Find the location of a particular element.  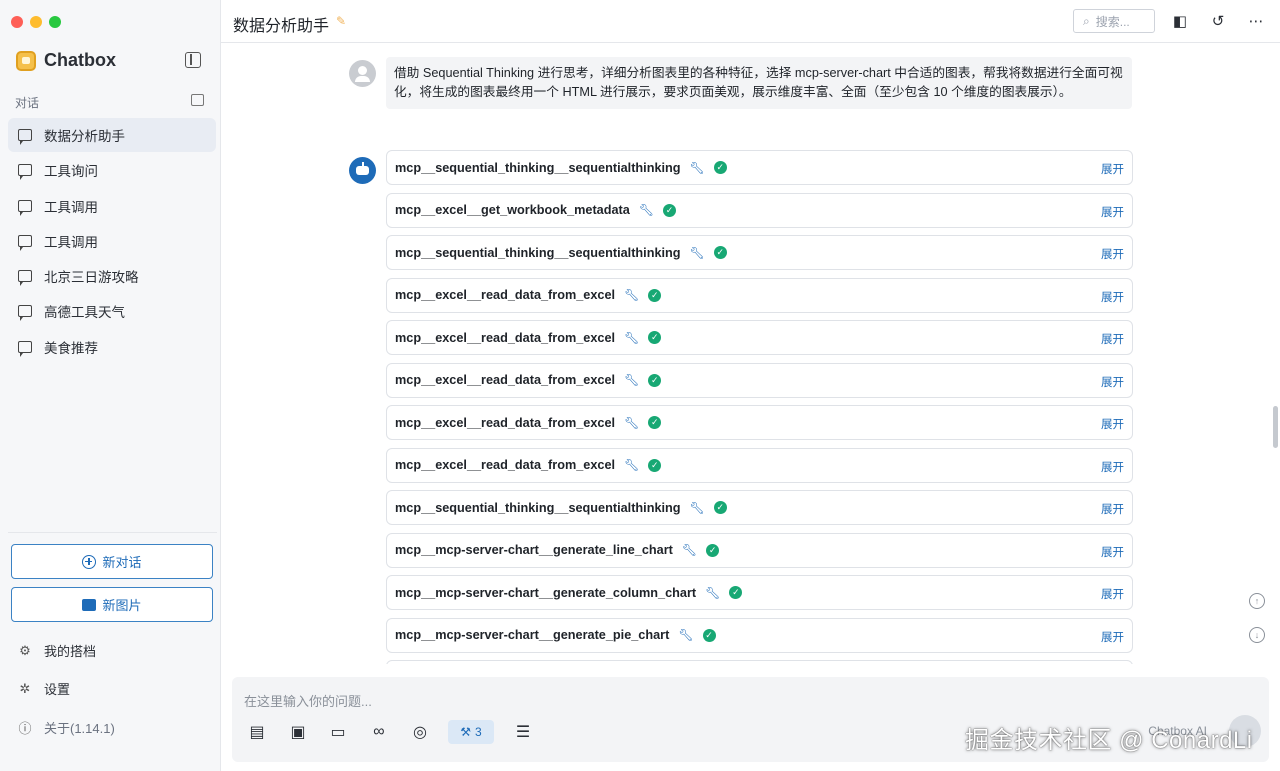

settings-label: 设置 is located at coordinates (57, 689).